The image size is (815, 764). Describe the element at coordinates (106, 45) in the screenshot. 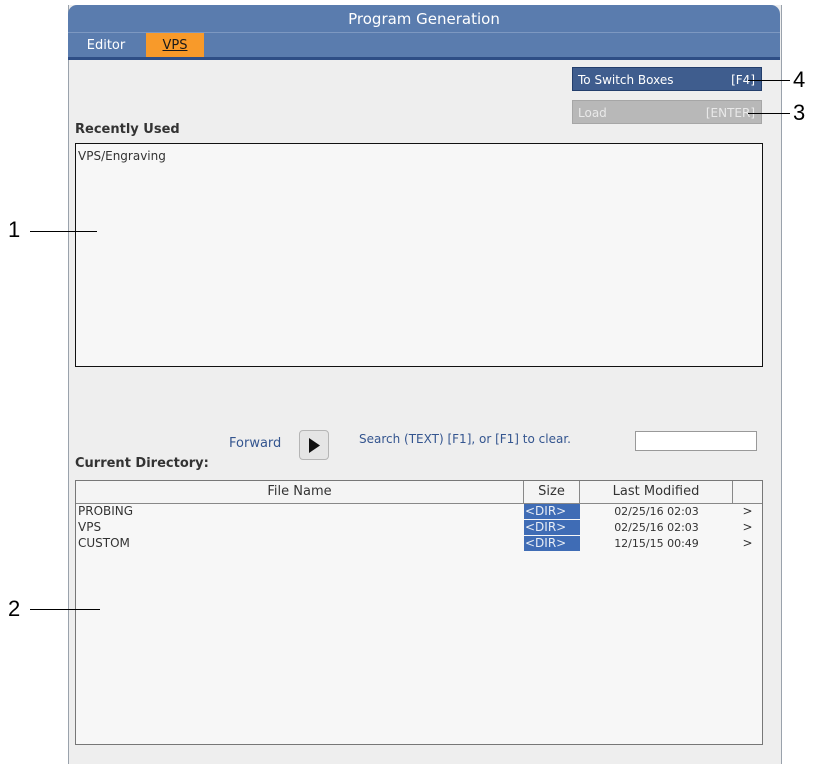

I see `tab-editor: Editor` at that location.